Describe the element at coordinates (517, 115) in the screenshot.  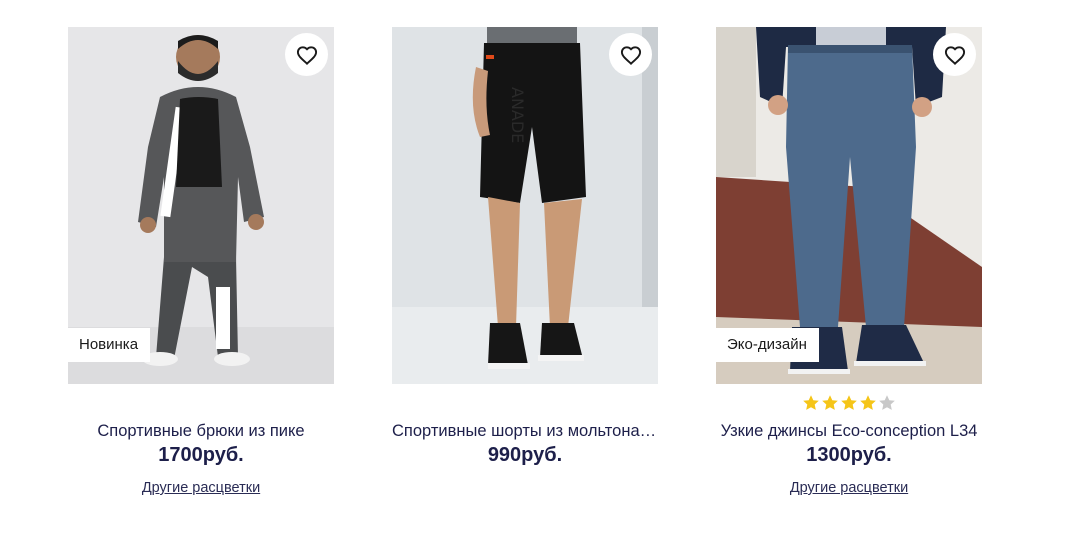
I see `svg-text: ANADE` at that location.